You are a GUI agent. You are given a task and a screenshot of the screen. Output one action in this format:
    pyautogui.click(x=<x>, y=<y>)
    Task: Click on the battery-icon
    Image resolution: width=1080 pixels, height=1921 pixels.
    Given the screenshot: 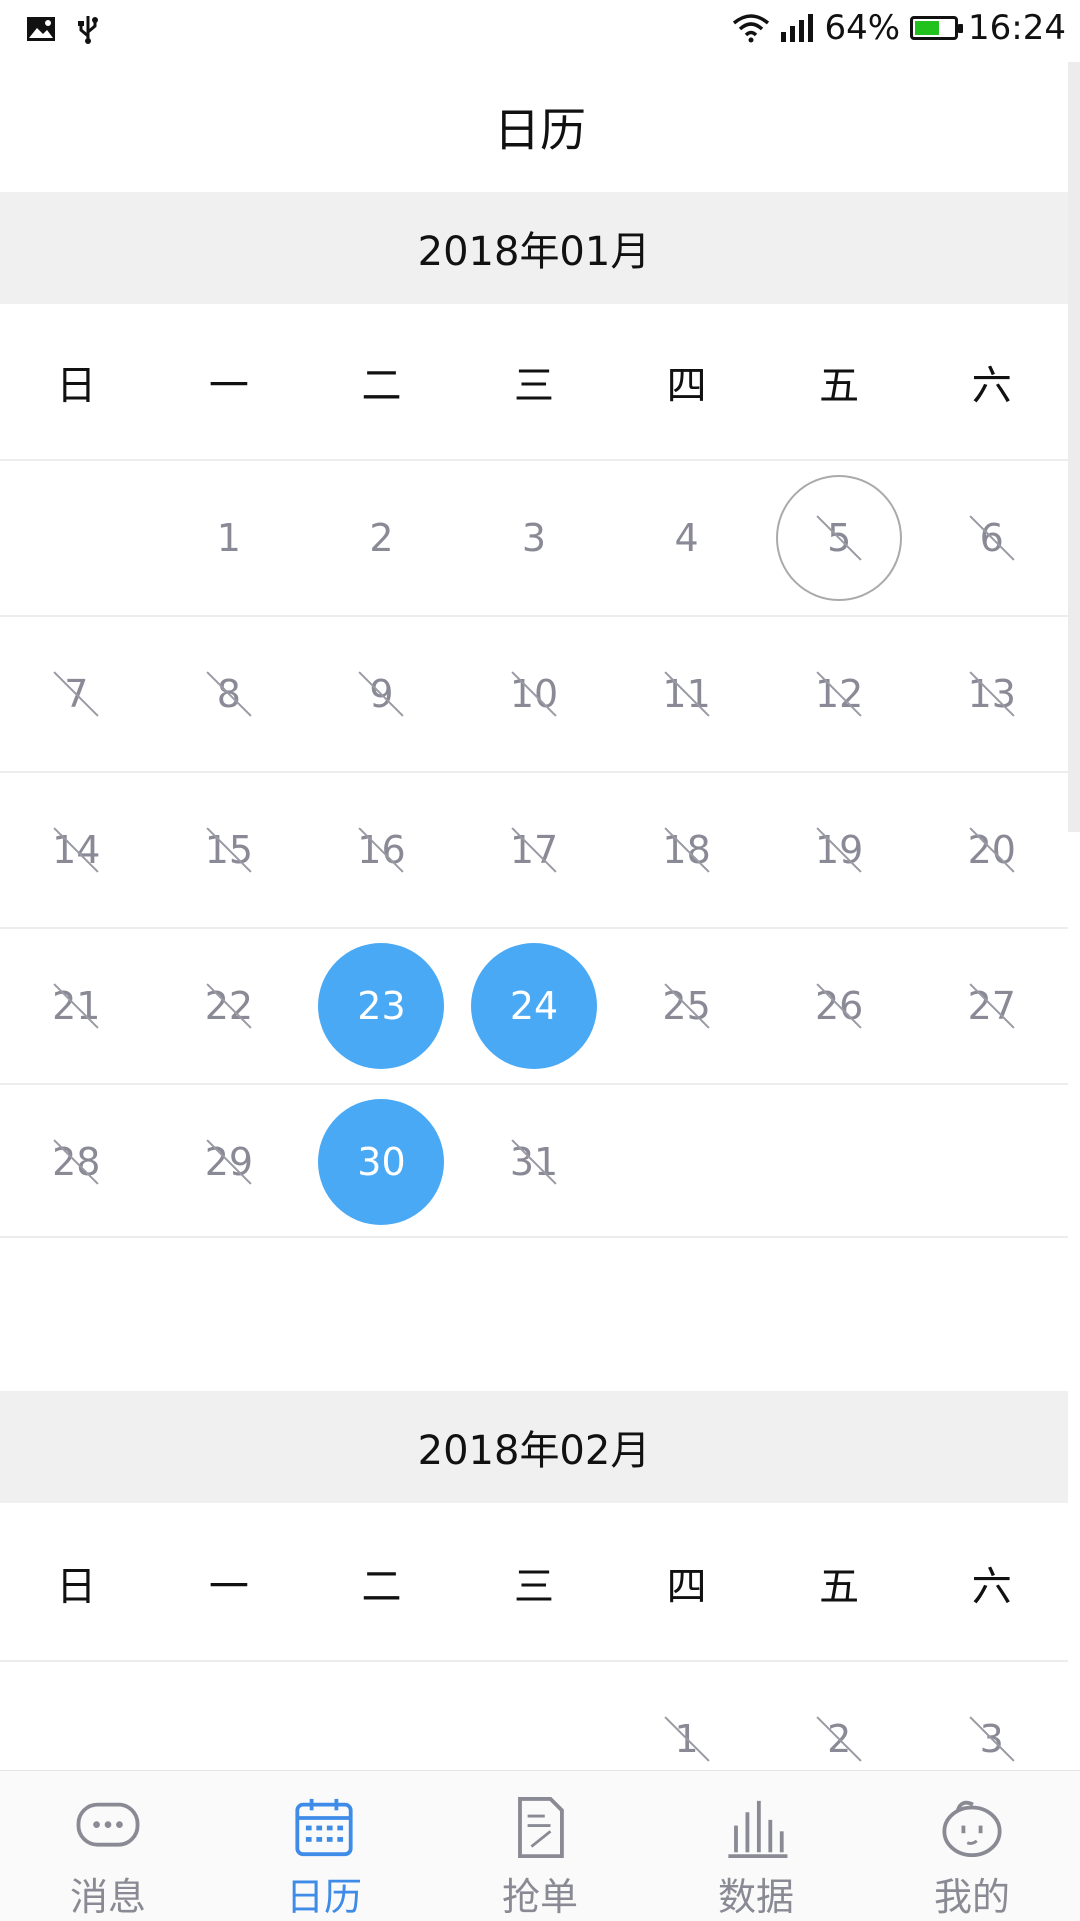 What is the action you would take?
    pyautogui.click(x=937, y=28)
    